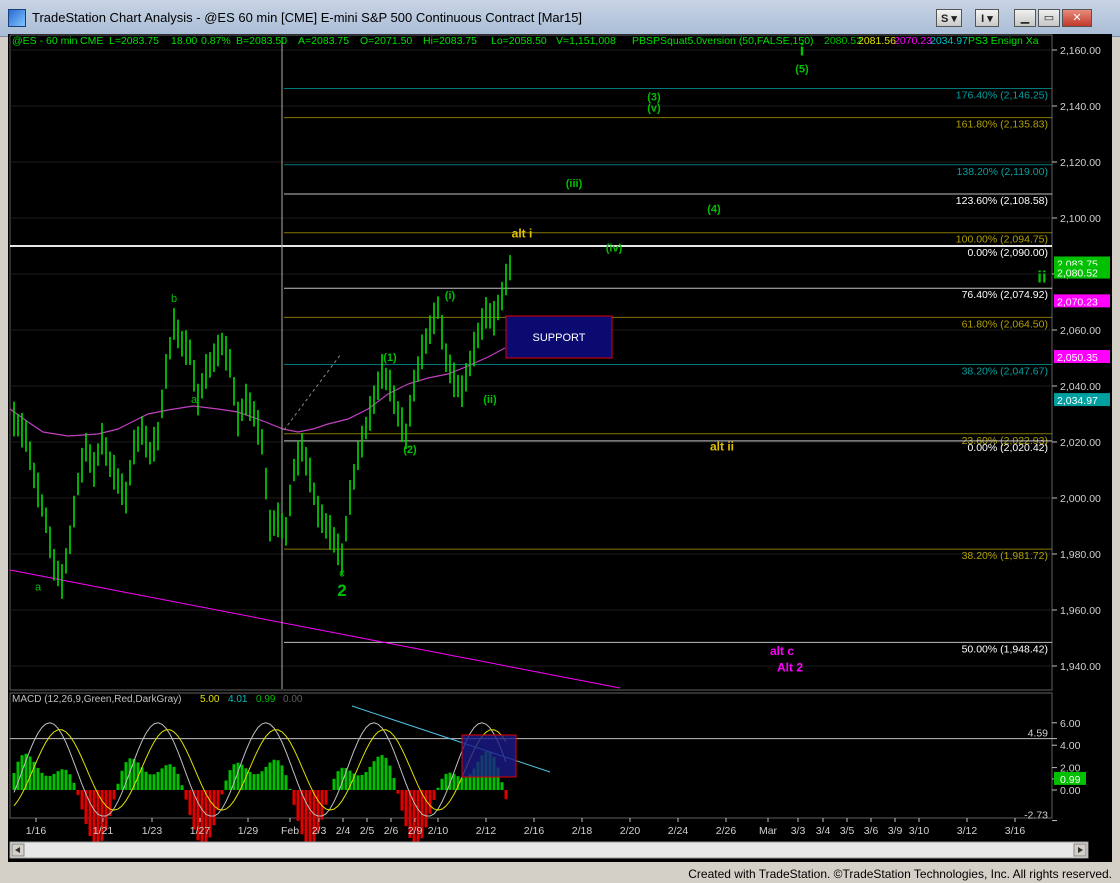 This screenshot has height=883, width=1120. Describe the element at coordinates (1007, 448) in the screenshot. I see `fib-level-label: 0.00% (2,020.42)` at that location.